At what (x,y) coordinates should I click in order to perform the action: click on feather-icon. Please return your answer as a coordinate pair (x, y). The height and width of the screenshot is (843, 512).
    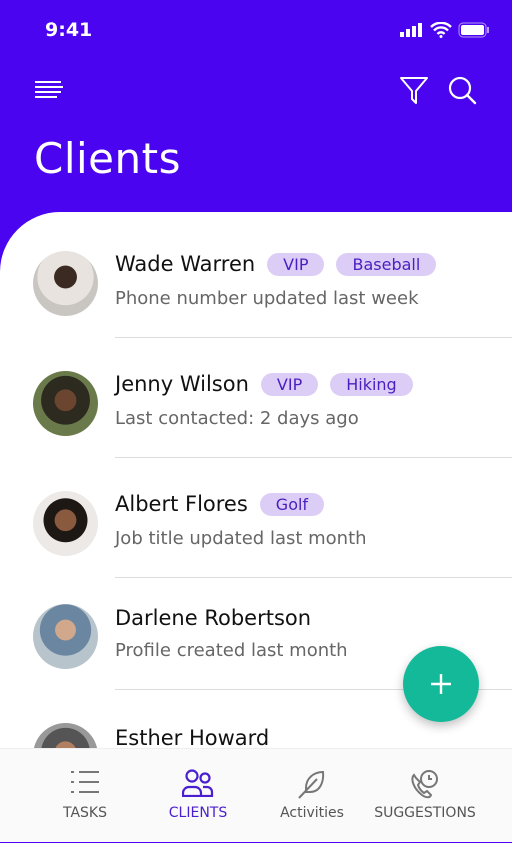
    Looking at the image, I should click on (311, 784).